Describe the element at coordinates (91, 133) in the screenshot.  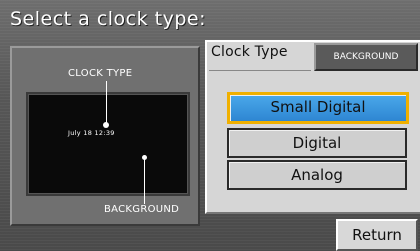
I see `preview-clock-text: July 18 12:39` at that location.